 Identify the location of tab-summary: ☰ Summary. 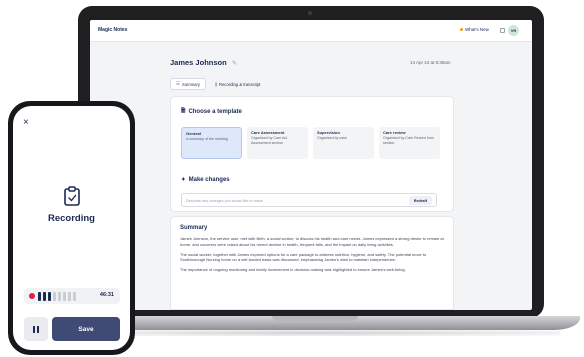
(188, 84).